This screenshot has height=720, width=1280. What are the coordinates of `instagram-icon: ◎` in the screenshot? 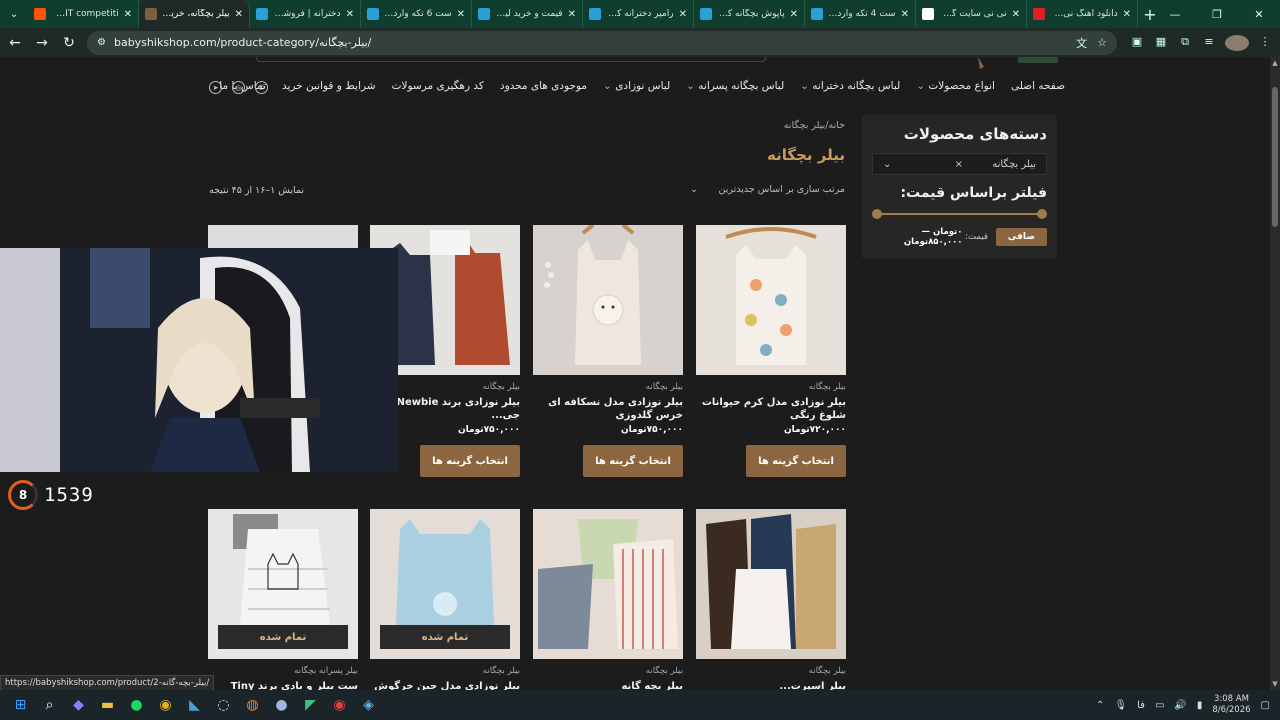 It's located at (238, 87).